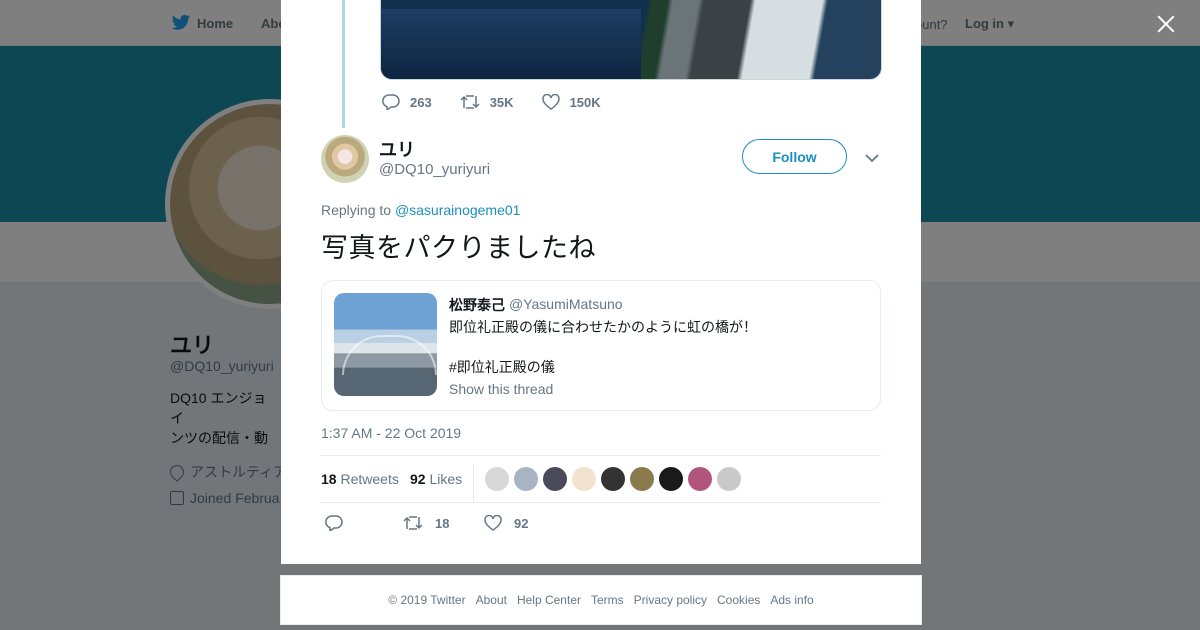  What do you see at coordinates (501, 102) in the screenshot?
I see `previous-retweet-count: 35K` at bounding box center [501, 102].